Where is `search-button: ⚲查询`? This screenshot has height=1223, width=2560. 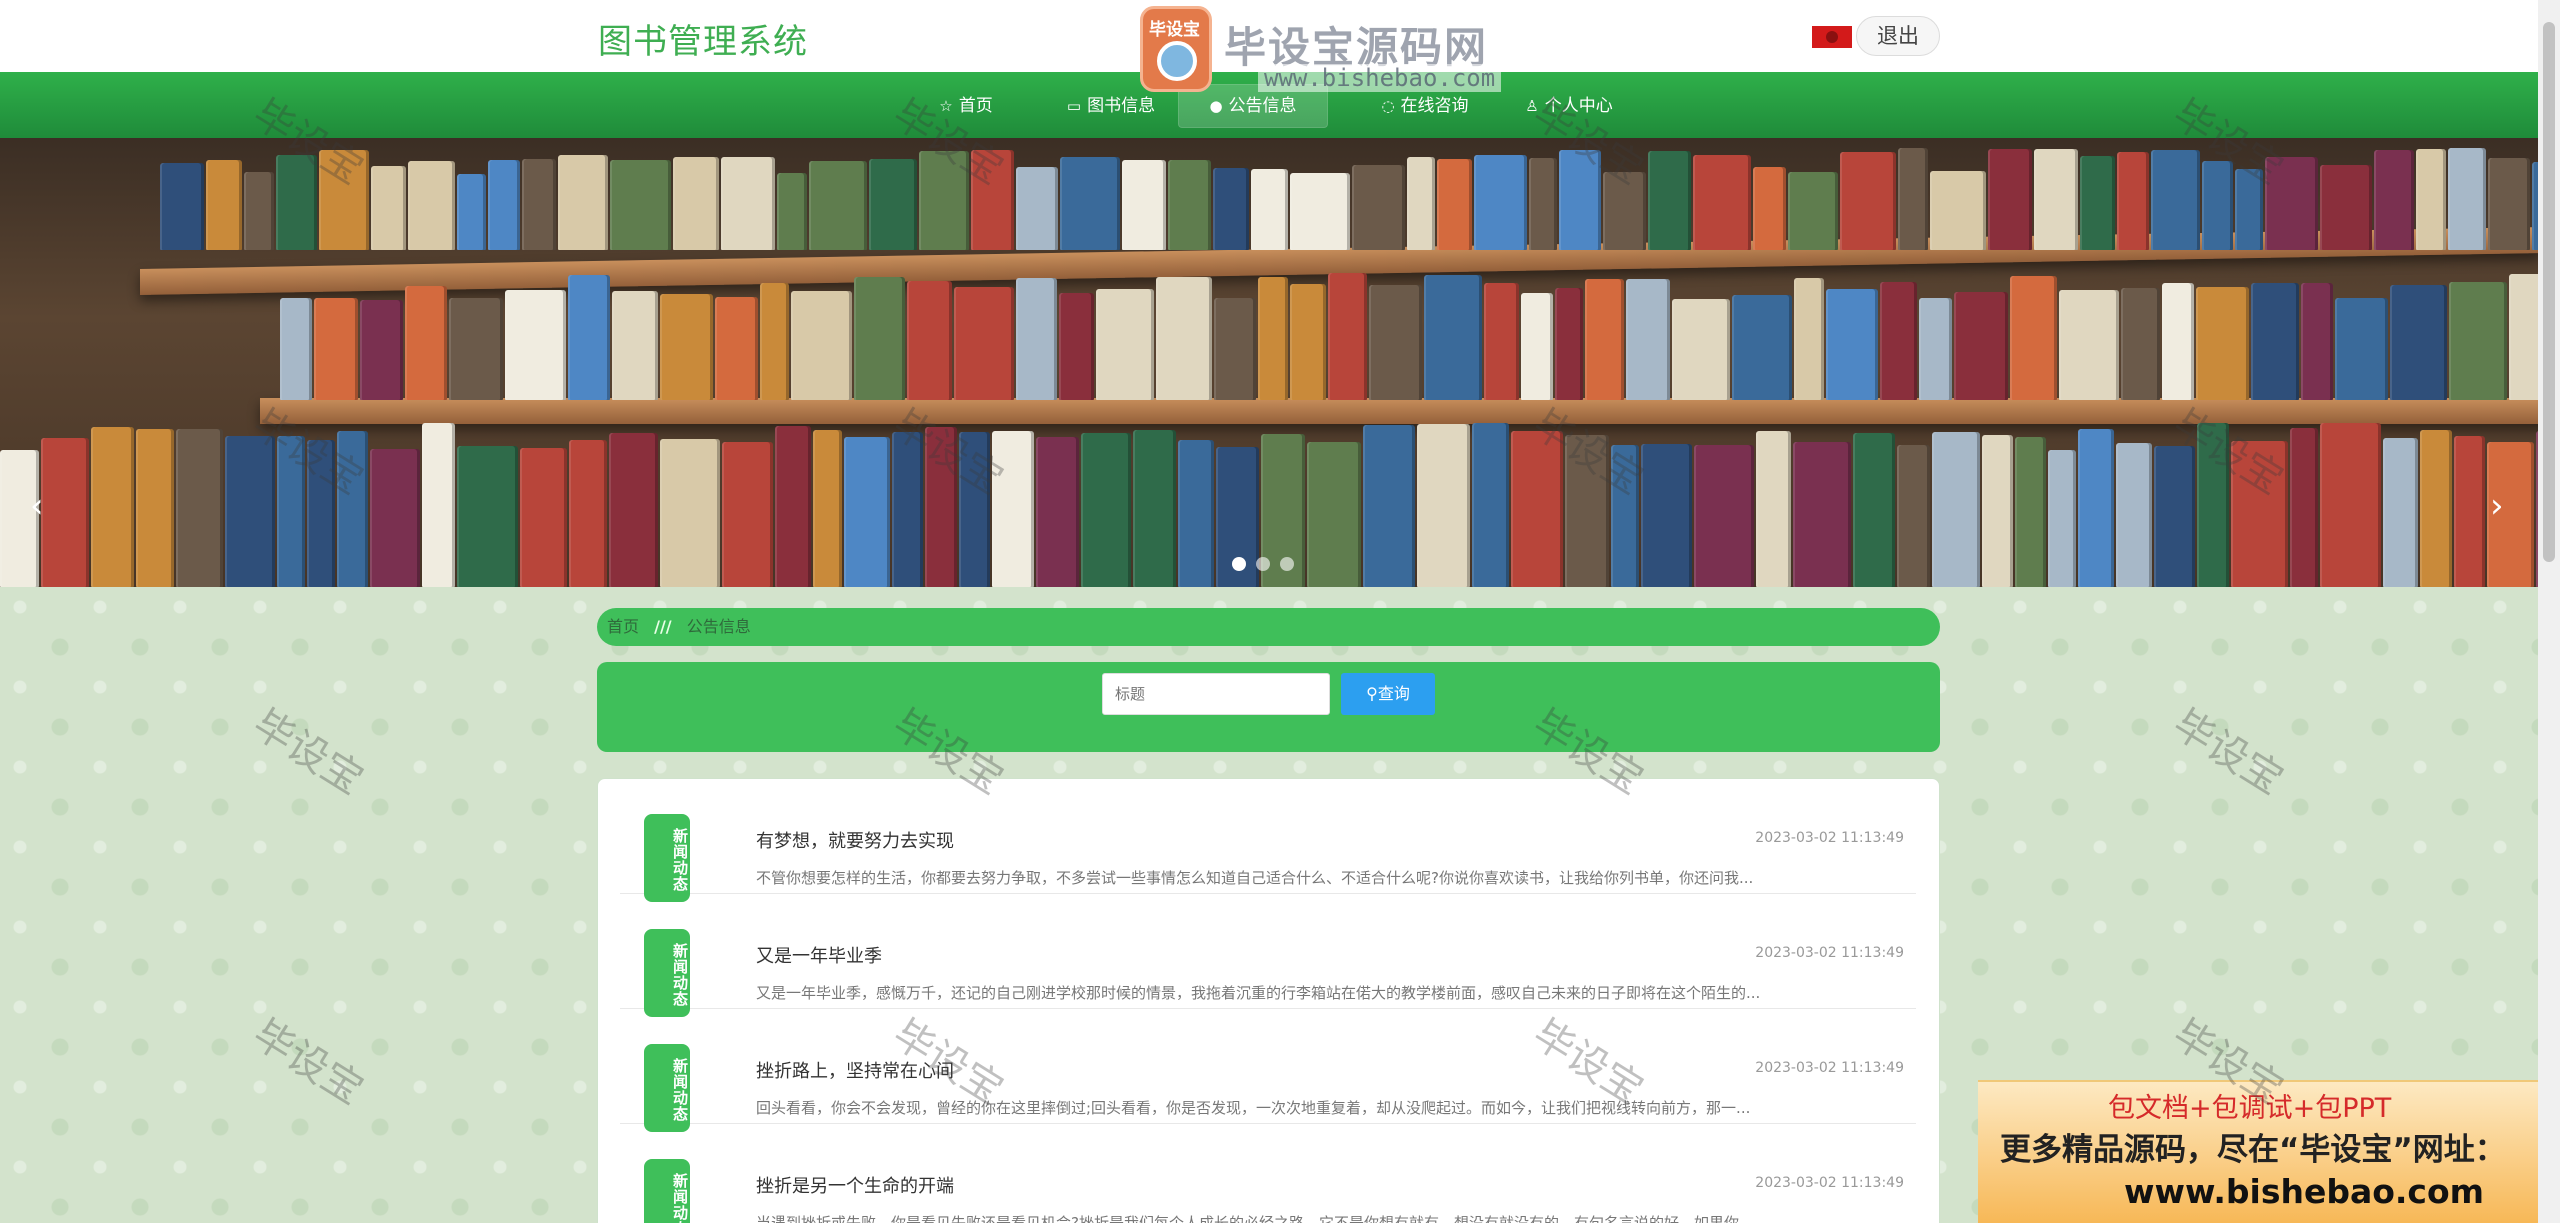
search-button: ⚲查询 is located at coordinates (1388, 694).